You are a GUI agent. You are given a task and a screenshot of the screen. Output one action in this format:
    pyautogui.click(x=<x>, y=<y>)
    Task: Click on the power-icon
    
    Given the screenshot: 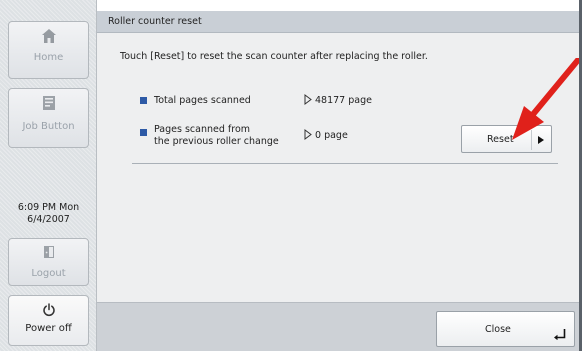 What is the action you would take?
    pyautogui.click(x=48, y=310)
    